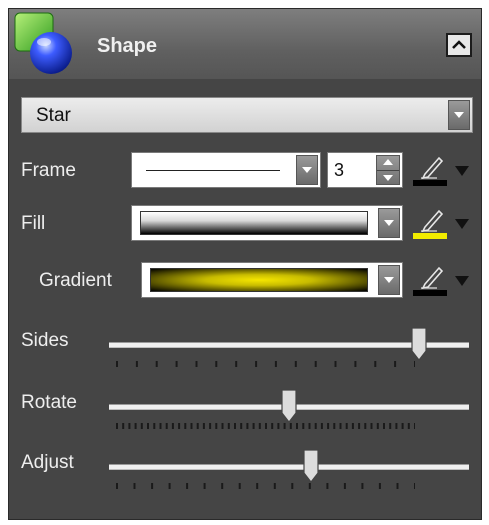 This screenshot has height=525, width=489. I want to click on gradient-dropdown-button, so click(389, 280).